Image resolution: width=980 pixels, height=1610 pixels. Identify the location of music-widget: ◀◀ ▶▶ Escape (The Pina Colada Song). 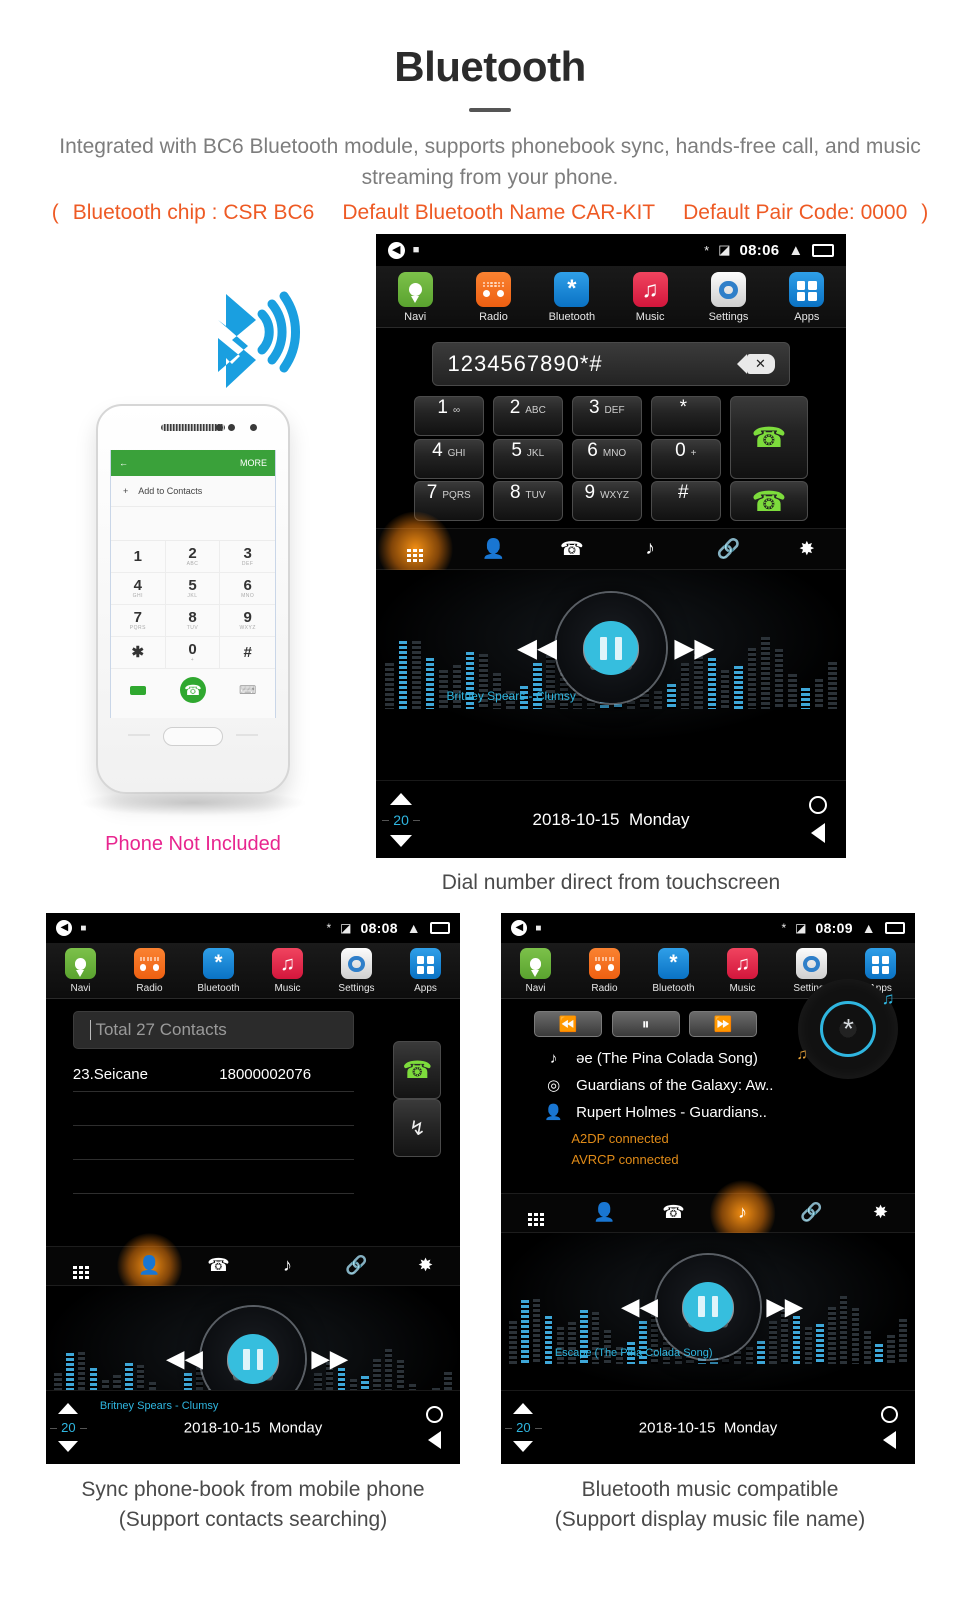
(708, 1312).